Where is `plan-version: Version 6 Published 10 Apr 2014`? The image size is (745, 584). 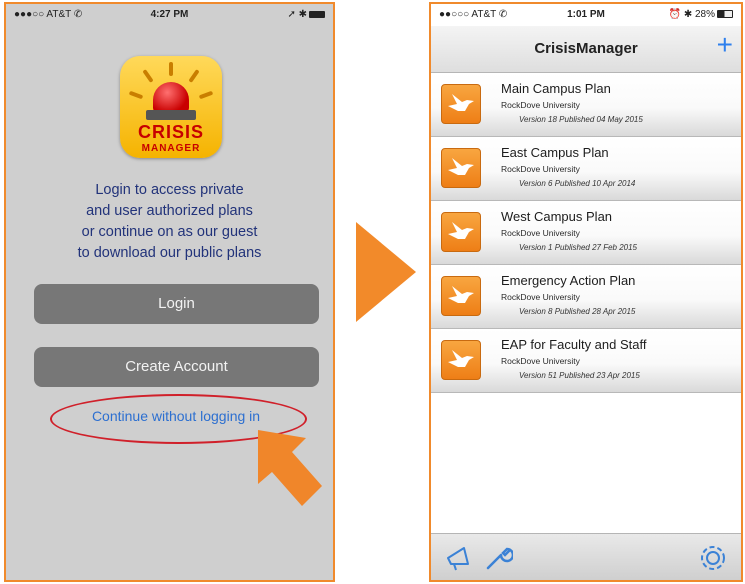 plan-version: Version 6 Published 10 Apr 2014 is located at coordinates (577, 183).